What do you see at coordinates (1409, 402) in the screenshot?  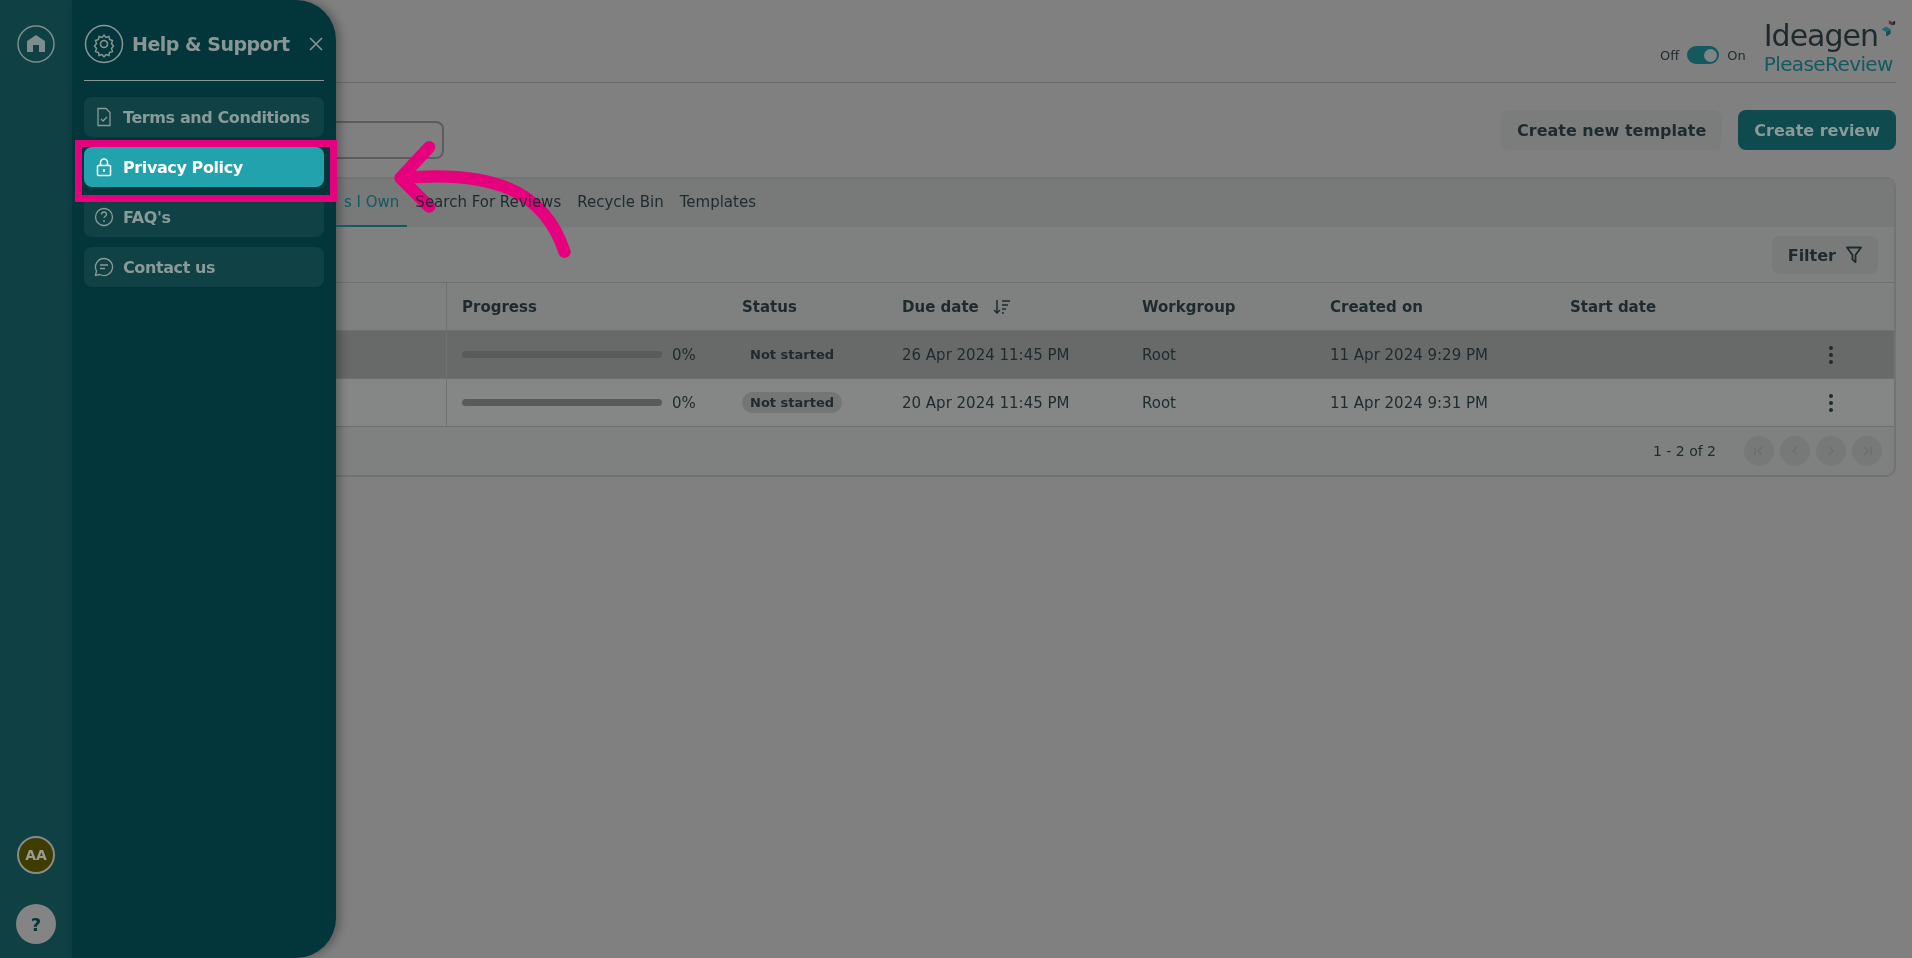 I see `table-cell: 11 Apr 2024 9:31 PM` at bounding box center [1409, 402].